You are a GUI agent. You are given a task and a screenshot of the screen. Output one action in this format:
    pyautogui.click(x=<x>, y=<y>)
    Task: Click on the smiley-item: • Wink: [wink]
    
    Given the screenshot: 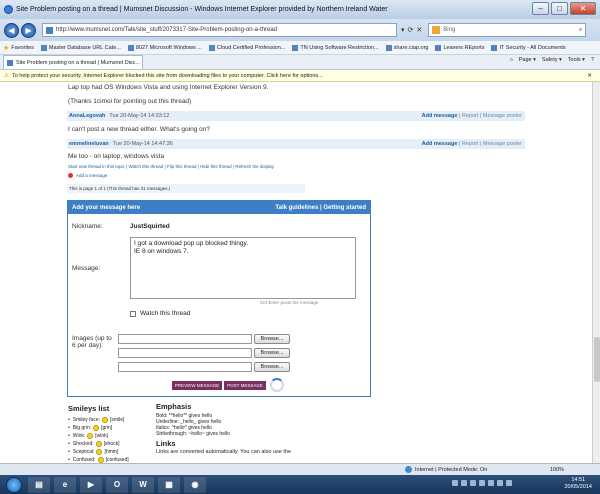 What is the action you would take?
    pyautogui.click(x=88, y=436)
    